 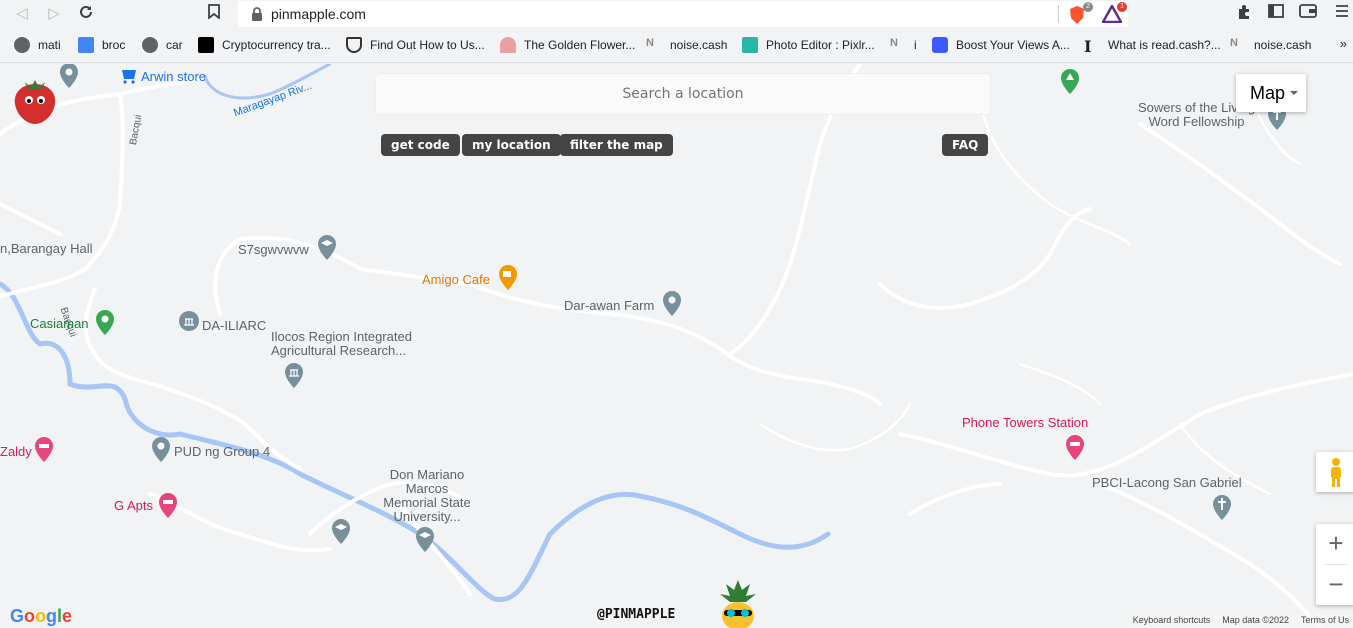 What do you see at coordinates (915, 45) in the screenshot?
I see `bookmark-label: i` at bounding box center [915, 45].